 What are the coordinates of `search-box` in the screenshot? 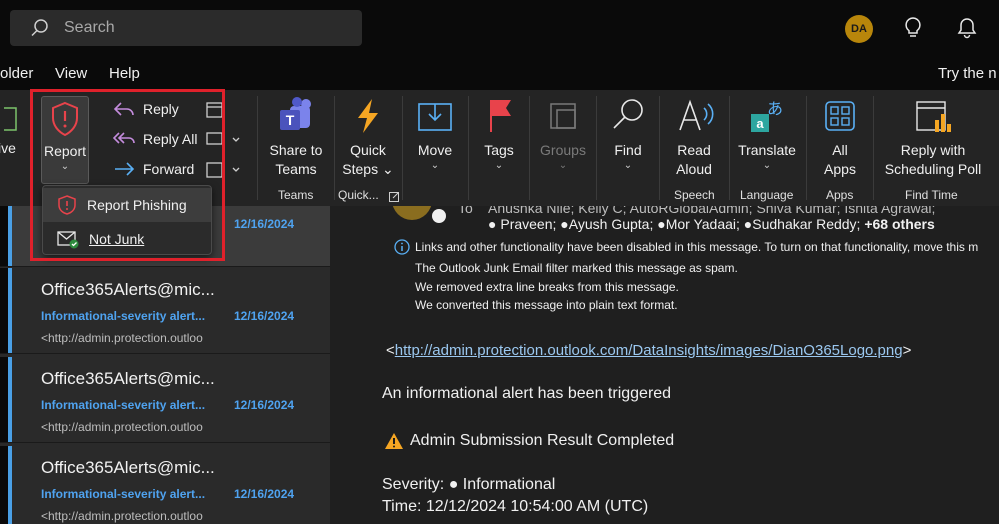 It's located at (186, 28).